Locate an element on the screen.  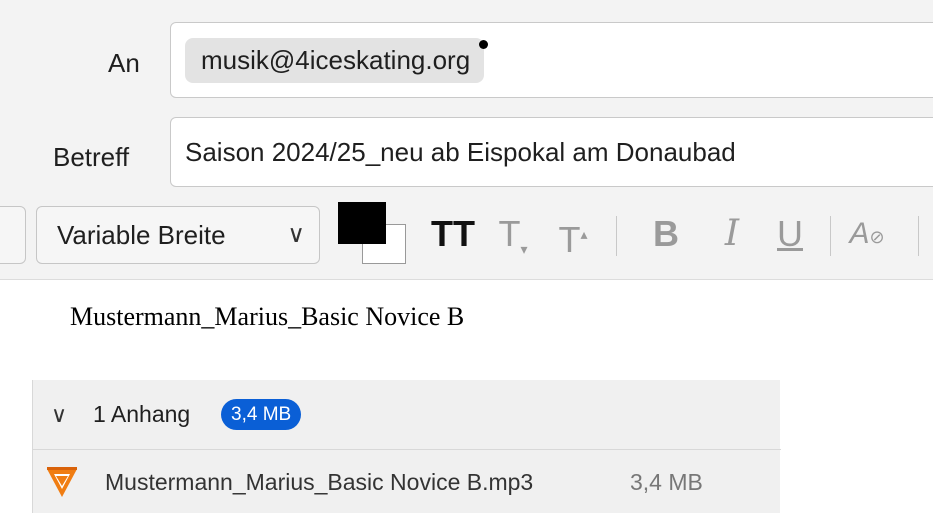
subscript-button: T▾ is located at coordinates (513, 234).